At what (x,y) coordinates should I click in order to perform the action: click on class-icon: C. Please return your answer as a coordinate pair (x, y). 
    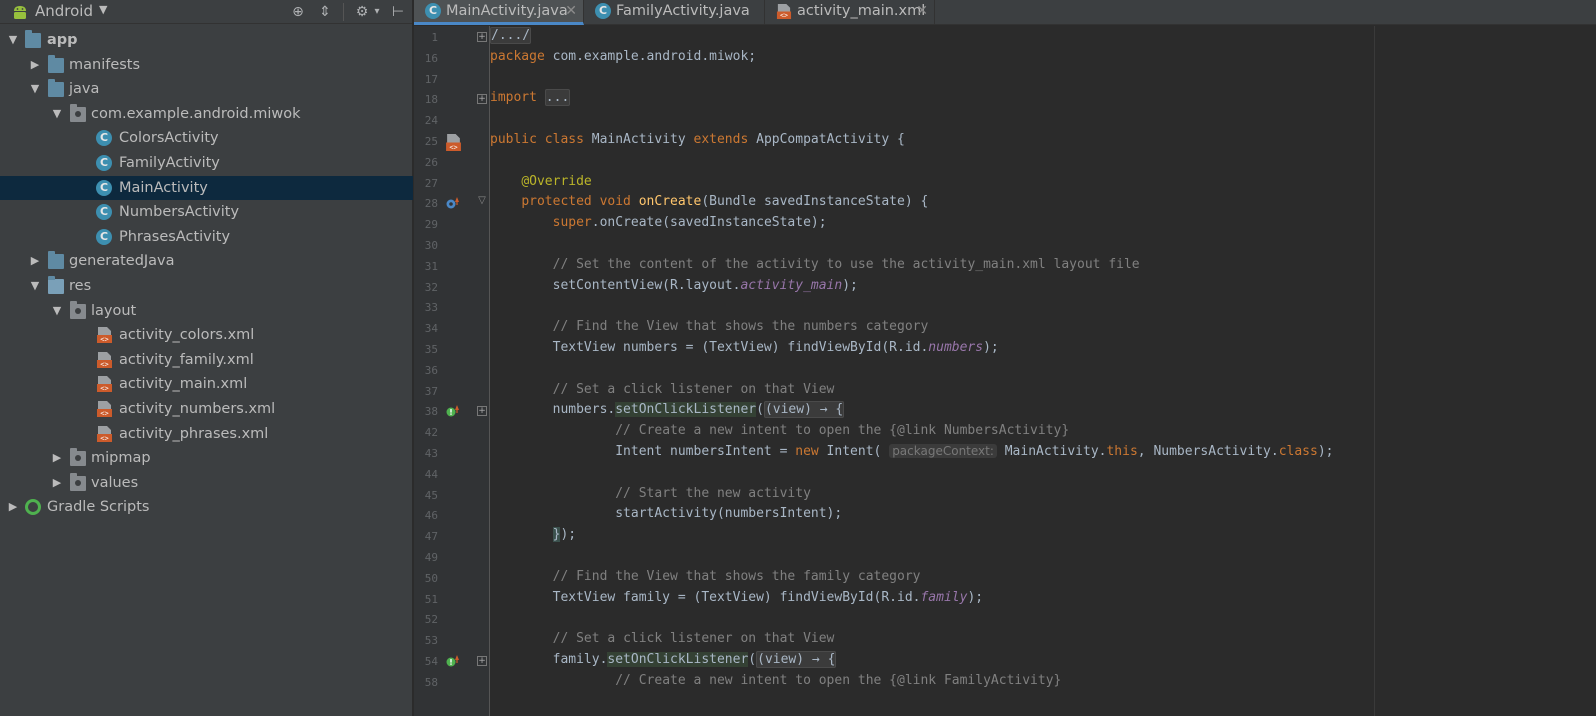
    Looking at the image, I should click on (433, 11).